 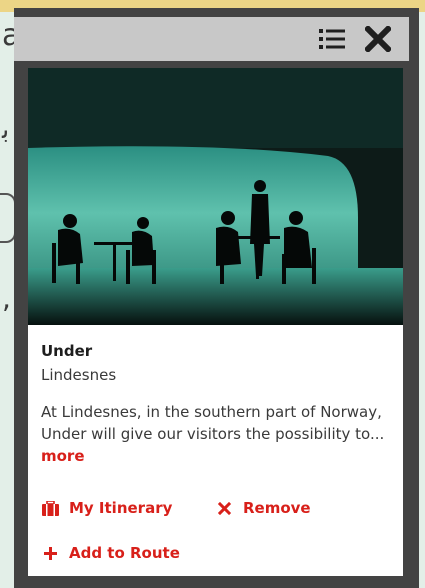 What do you see at coordinates (6, 130) in the screenshot?
I see `background-text: ﺑ` at bounding box center [6, 130].